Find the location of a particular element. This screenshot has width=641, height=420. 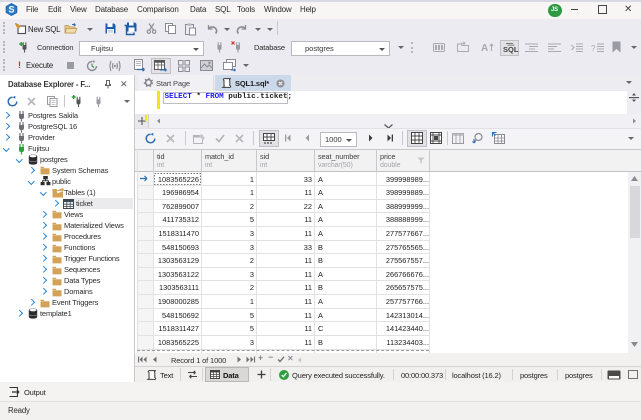

svg-text: SQL is located at coordinates (511, 49).